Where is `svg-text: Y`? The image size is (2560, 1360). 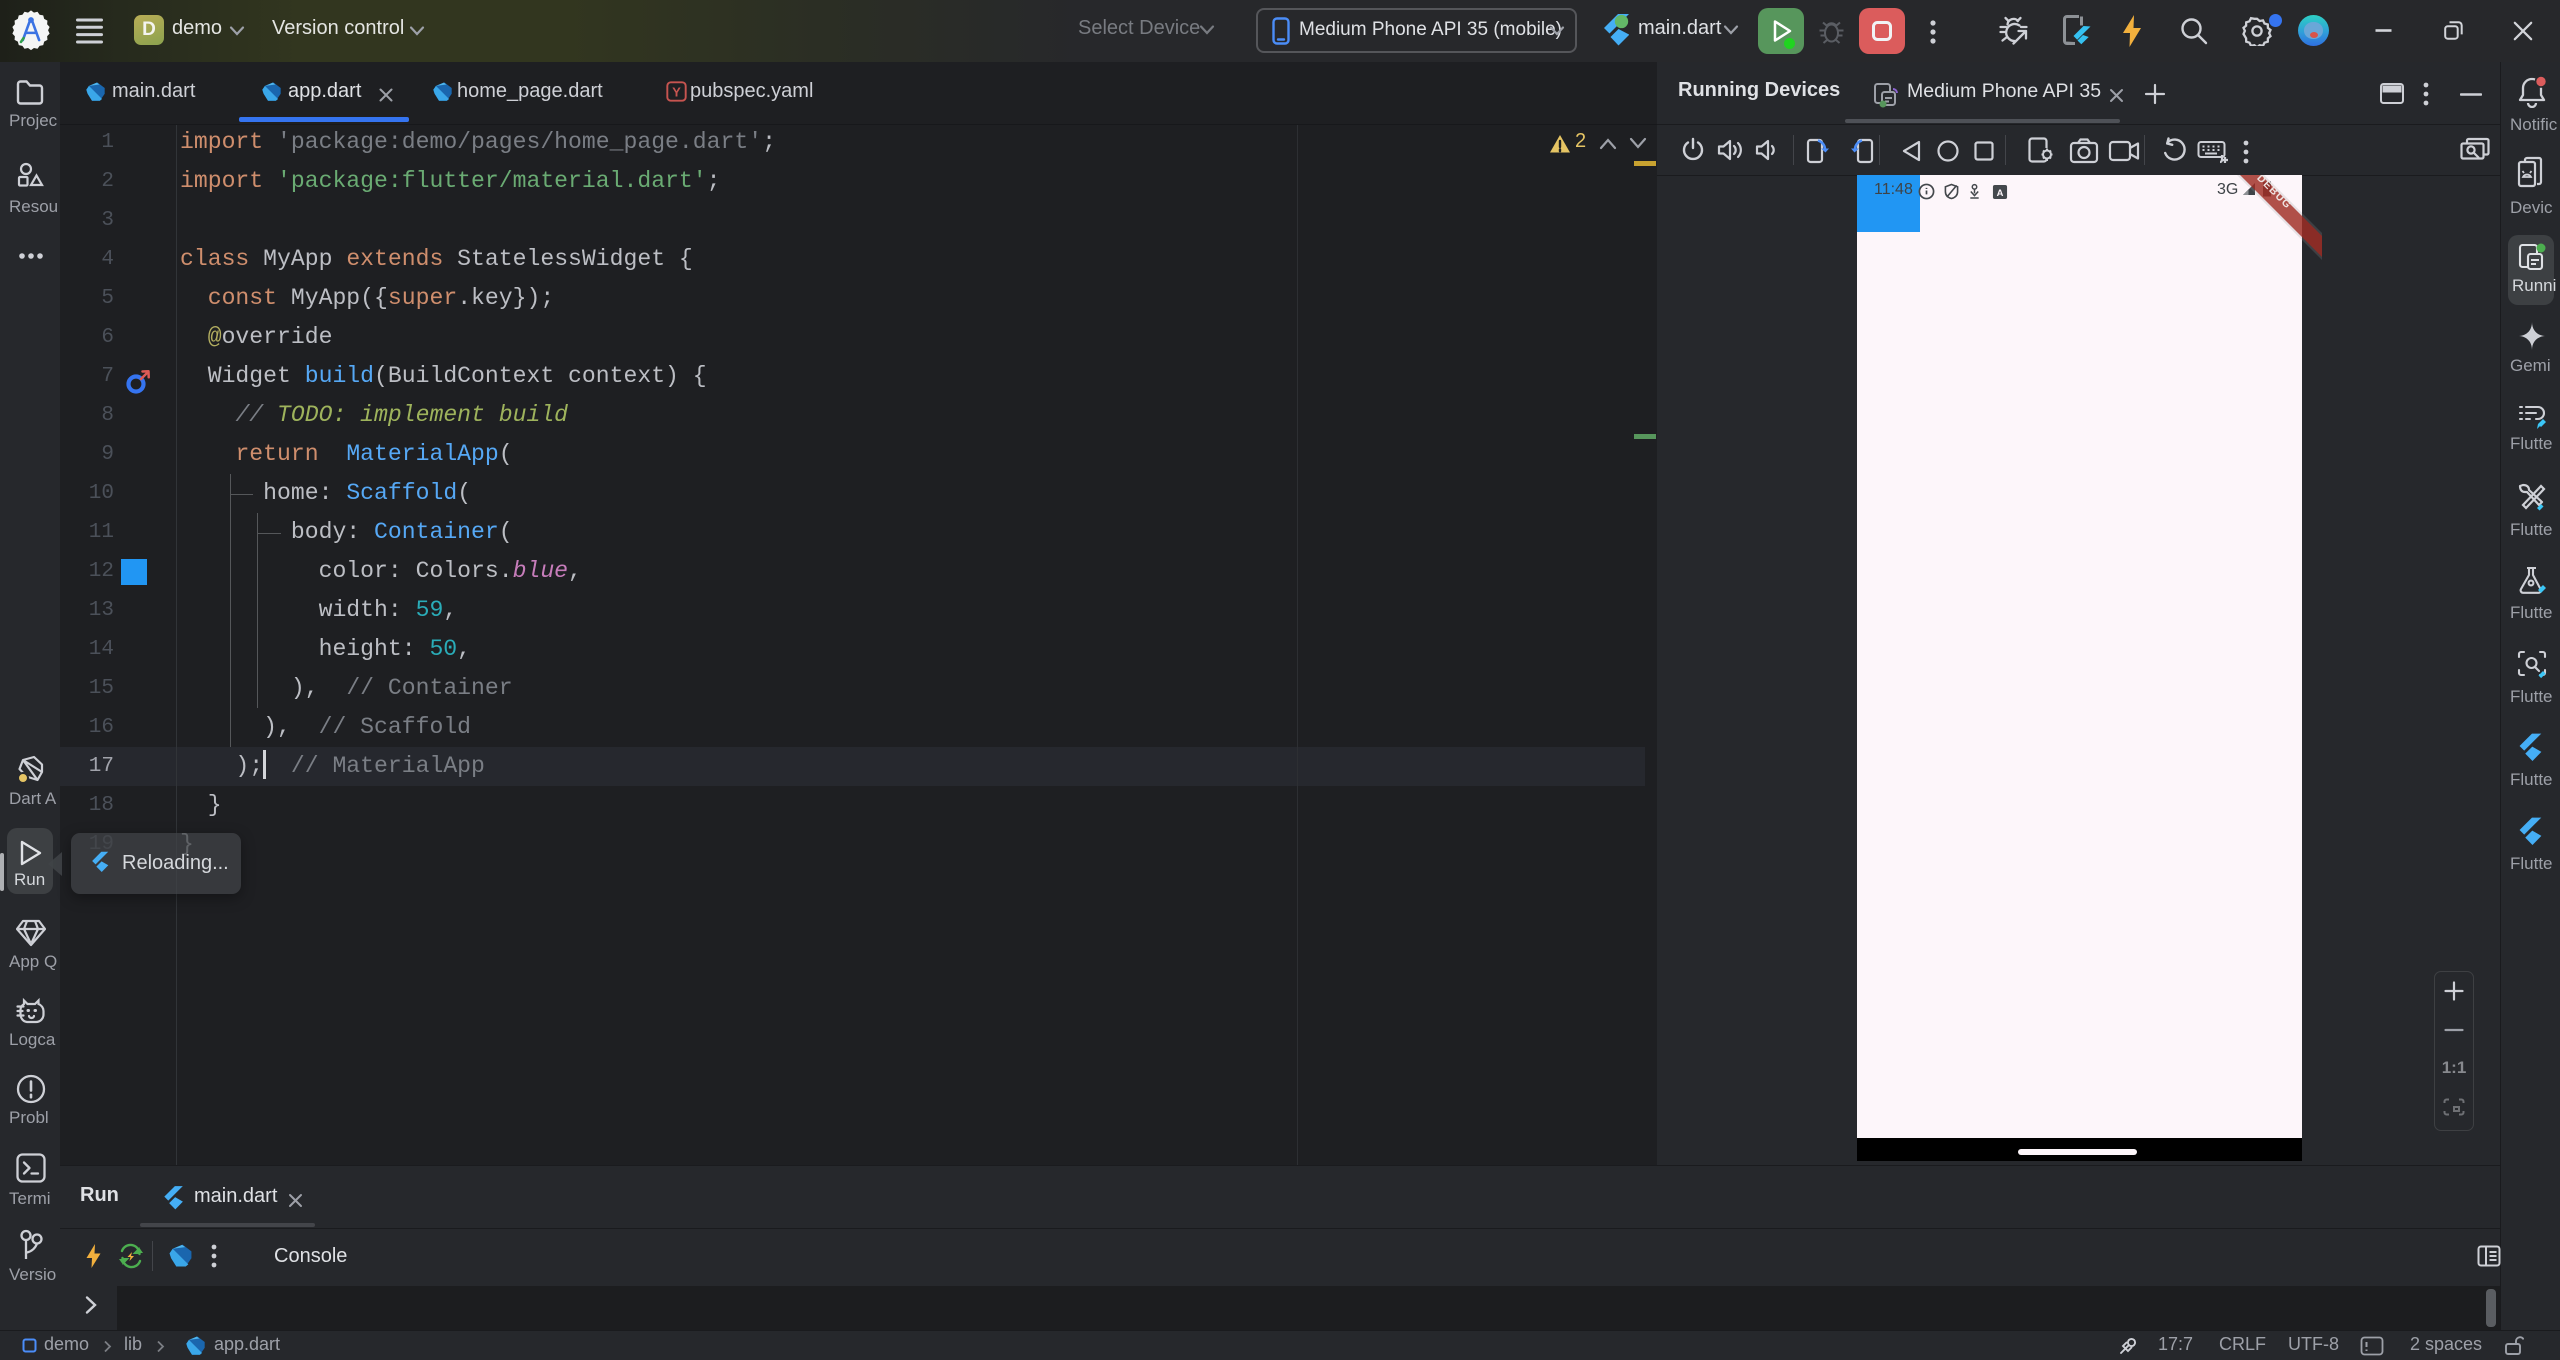 svg-text: Y is located at coordinates (676, 91).